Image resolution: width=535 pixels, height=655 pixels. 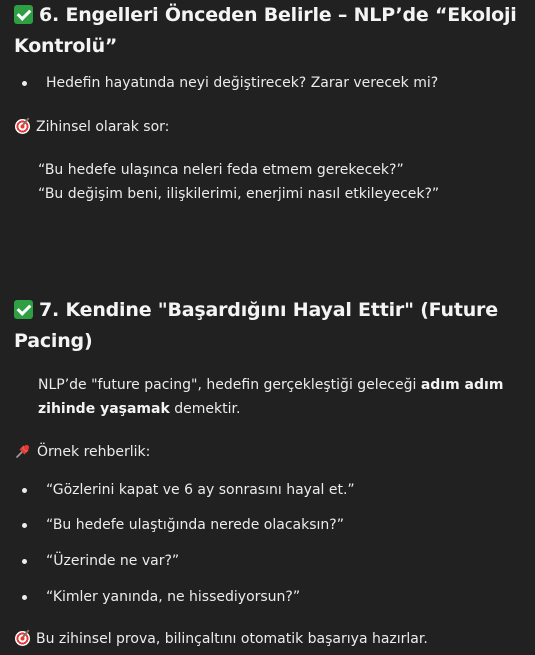 I want to click on section-6-prompt-label: Zihinsel olarak sor:, so click(x=103, y=127).